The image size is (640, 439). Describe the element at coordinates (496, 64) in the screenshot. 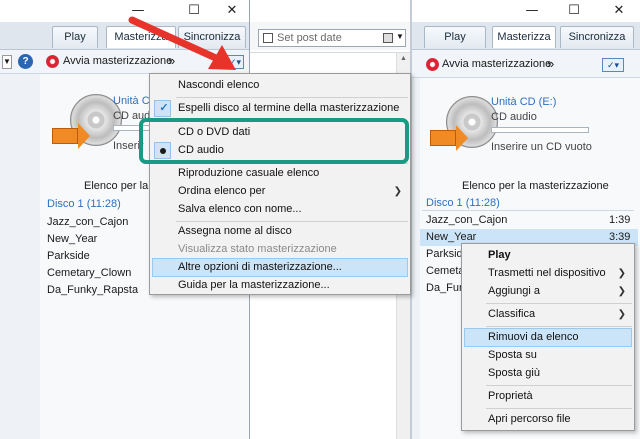

I see `start-burn-button: Avvia masterizzazione` at that location.